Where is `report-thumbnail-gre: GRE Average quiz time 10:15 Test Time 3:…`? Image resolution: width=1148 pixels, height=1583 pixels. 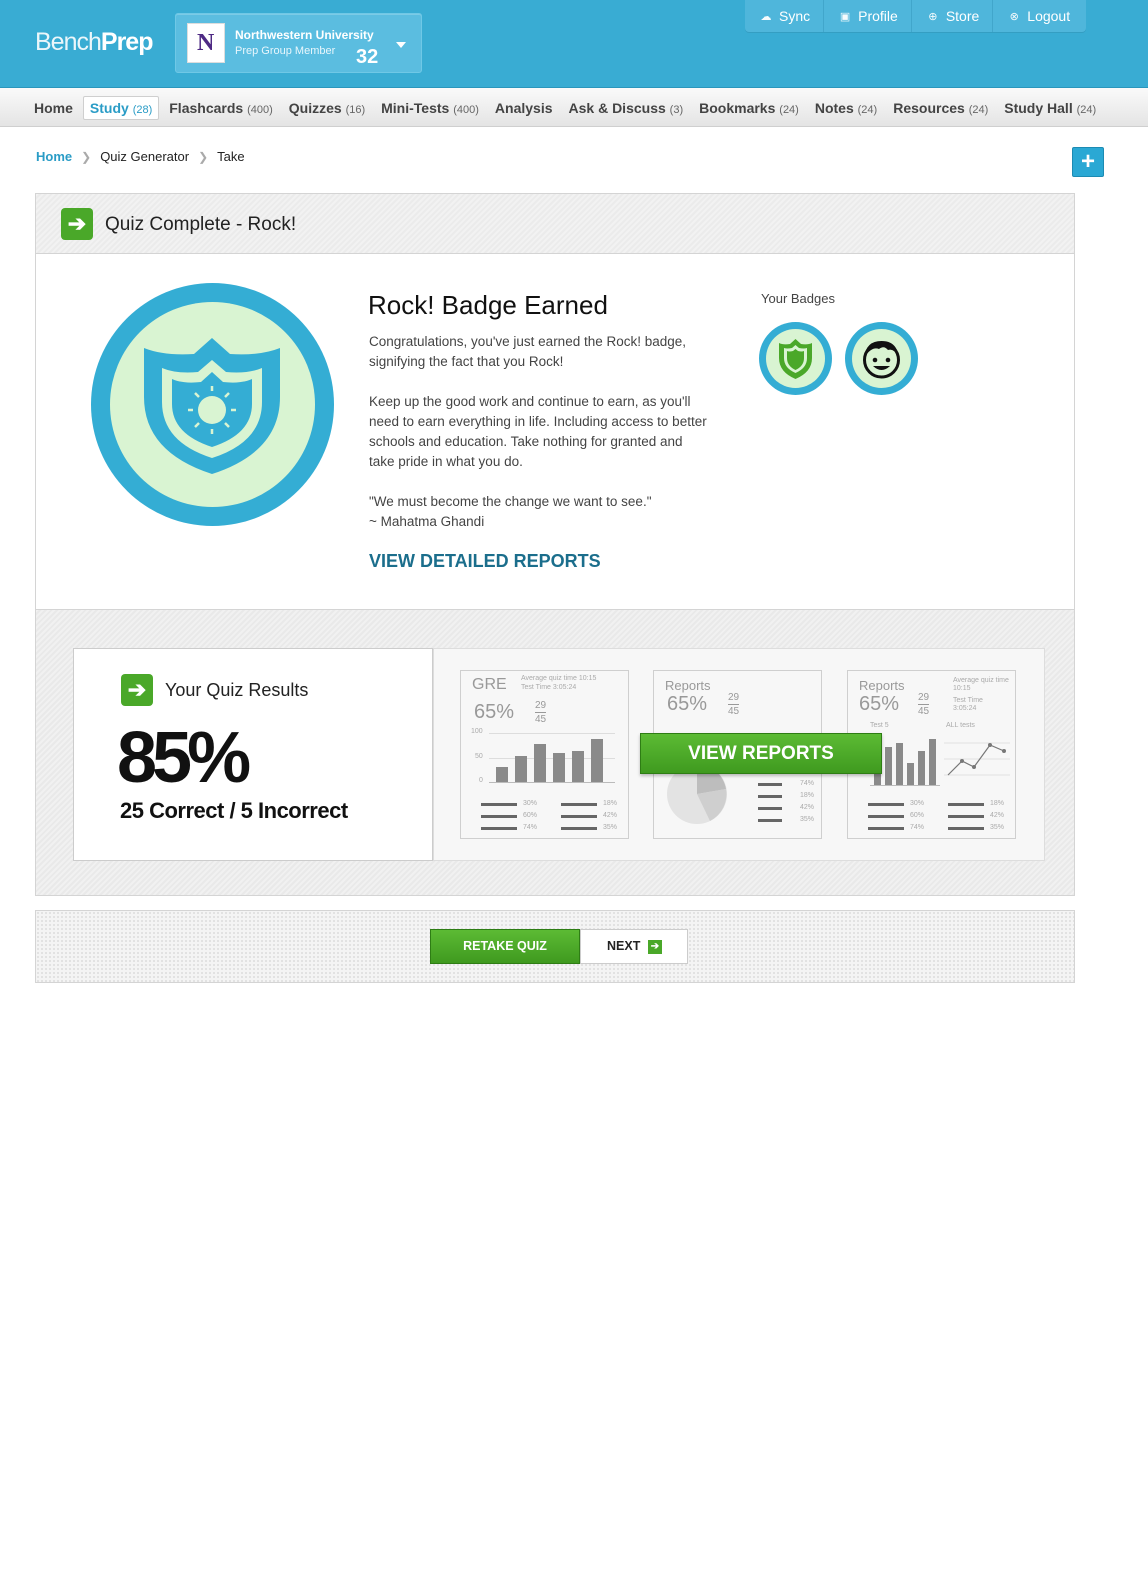 report-thumbnail-gre: GRE Average quiz time 10:15 Test Time 3:… is located at coordinates (544, 754).